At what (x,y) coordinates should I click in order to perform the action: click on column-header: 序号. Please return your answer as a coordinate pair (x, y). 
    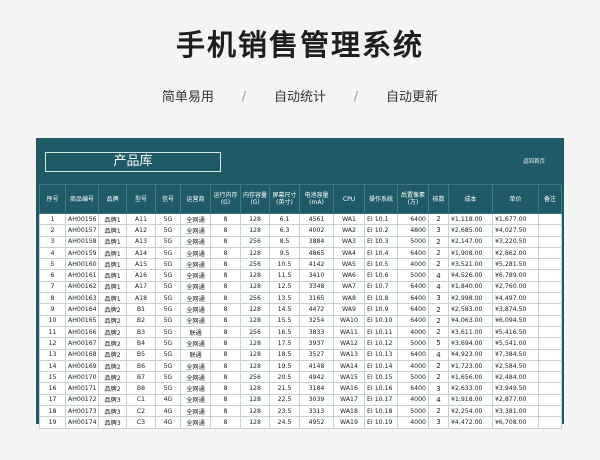
    Looking at the image, I should click on (52, 199).